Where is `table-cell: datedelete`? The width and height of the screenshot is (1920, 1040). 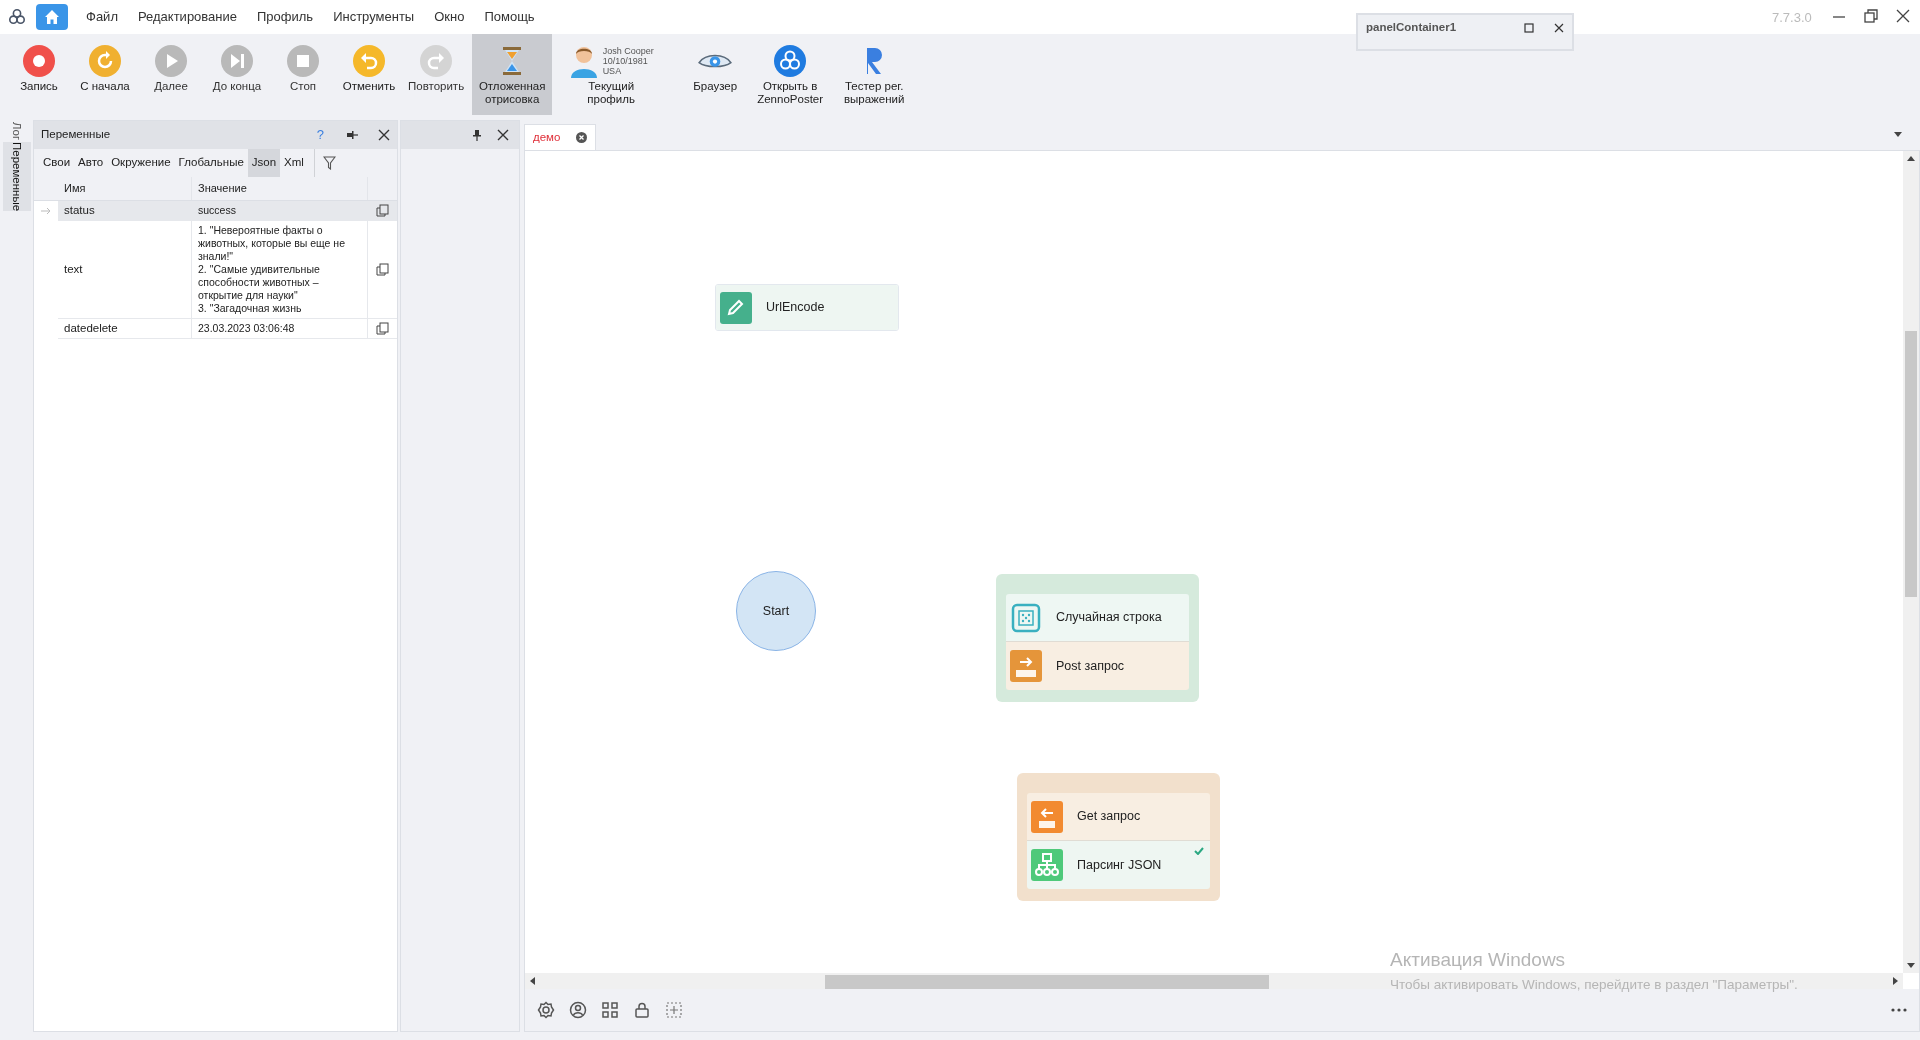
table-cell: datedelete is located at coordinates (125, 328).